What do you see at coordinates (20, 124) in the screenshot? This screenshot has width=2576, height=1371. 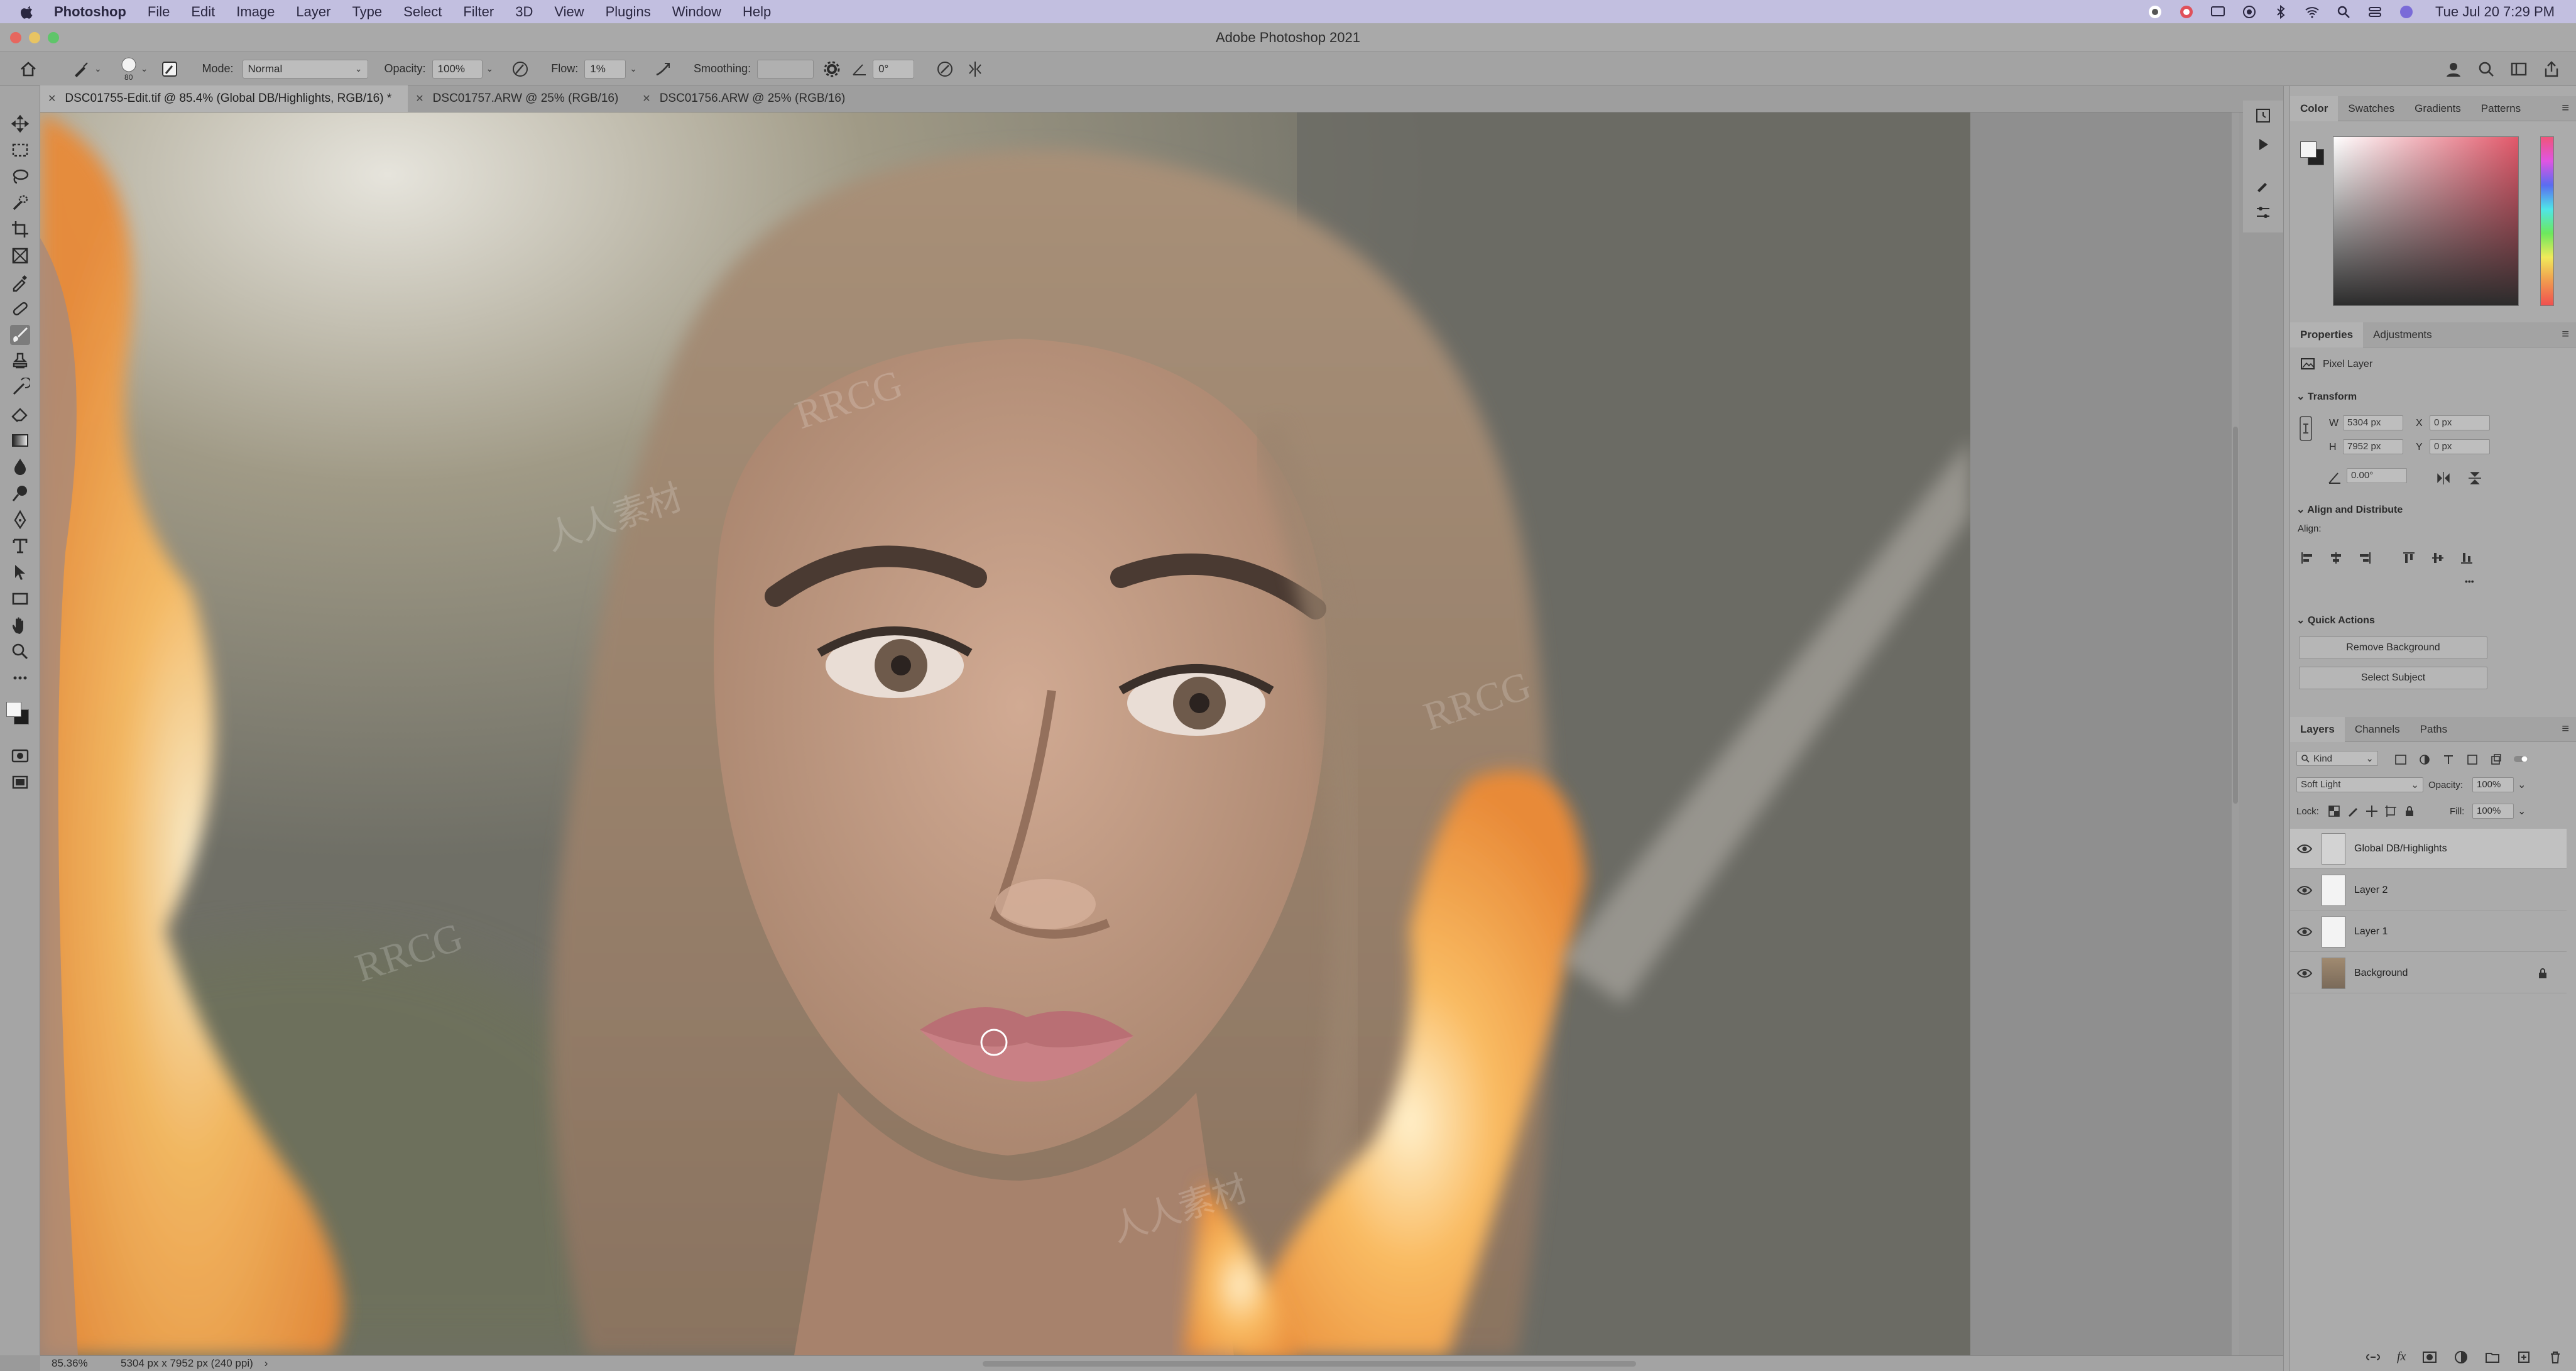 I see `move-tool-icon` at bounding box center [20, 124].